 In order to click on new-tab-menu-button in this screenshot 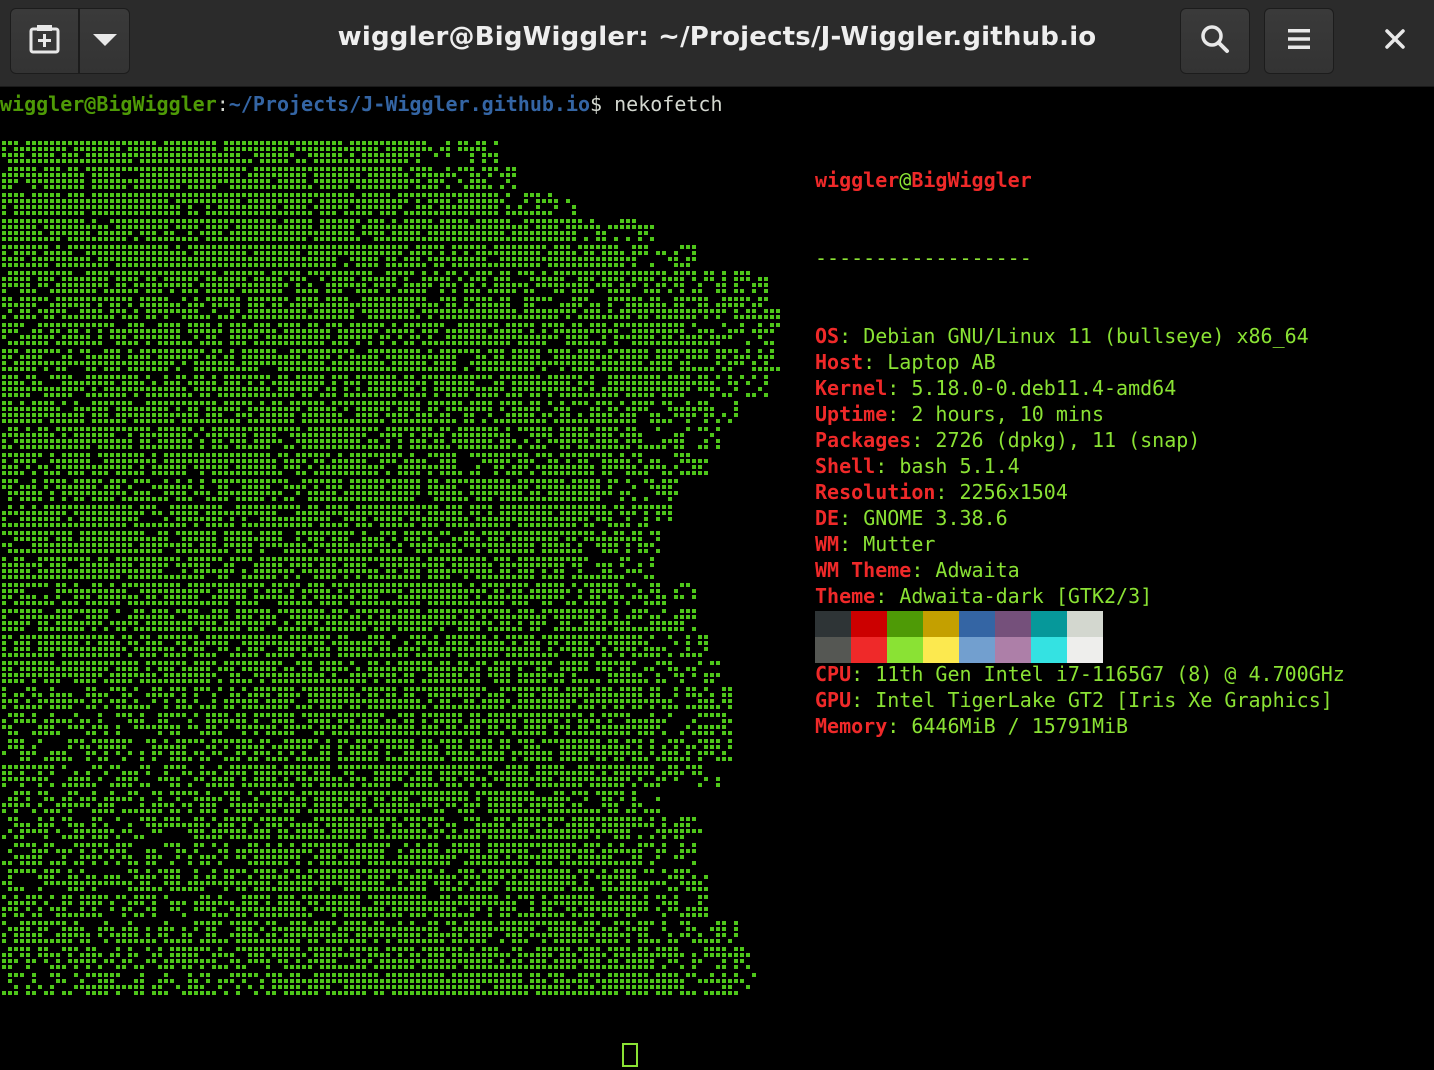, I will do `click(104, 41)`.